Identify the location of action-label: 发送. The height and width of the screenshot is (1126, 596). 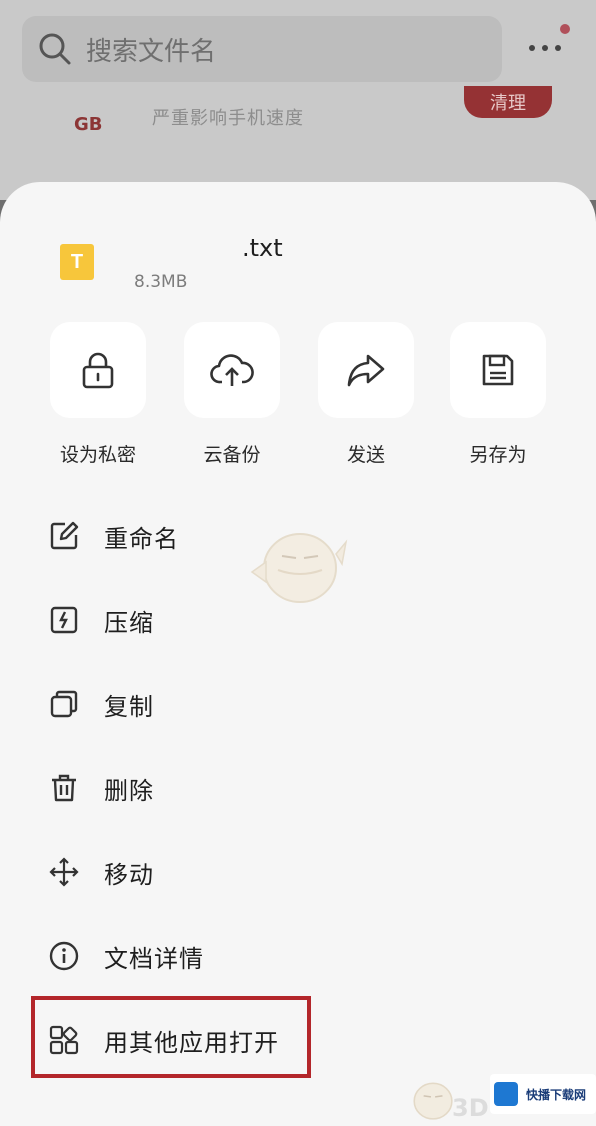
(365, 455).